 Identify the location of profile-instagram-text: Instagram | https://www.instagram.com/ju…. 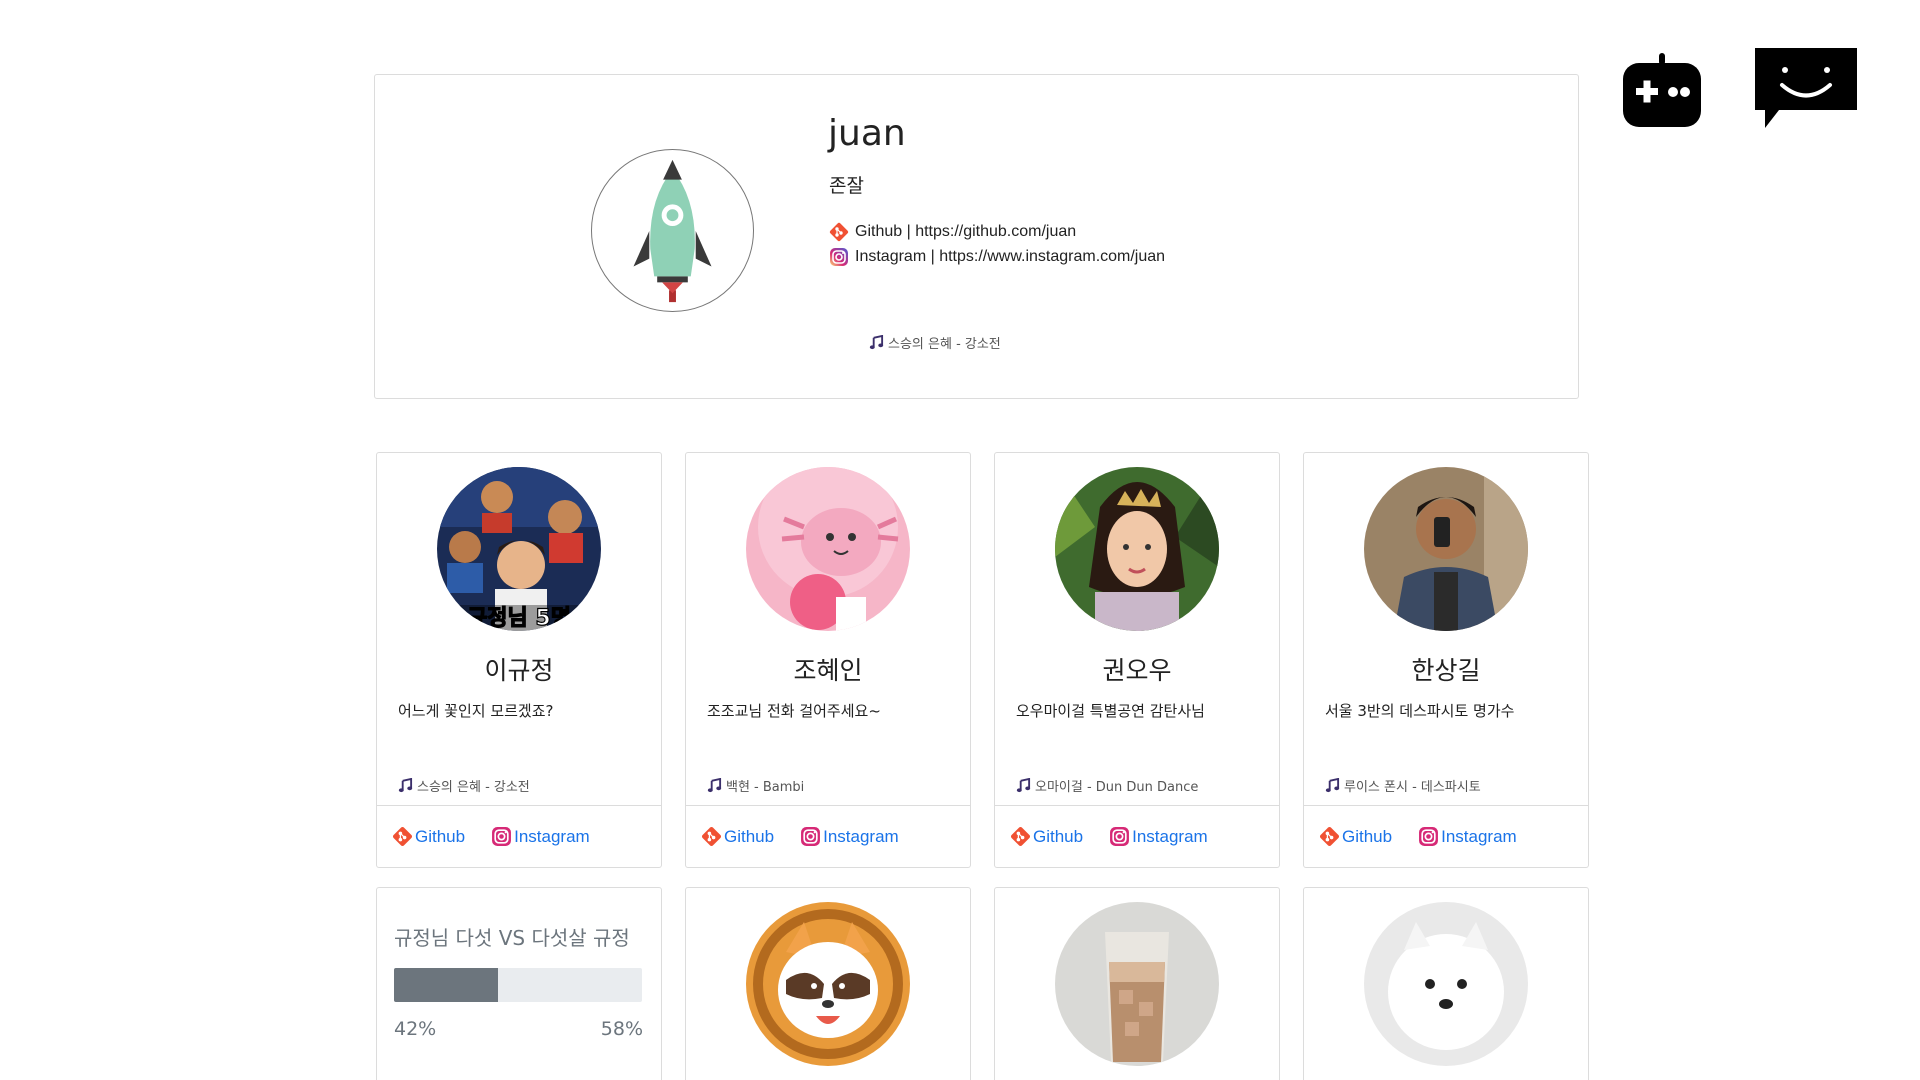
(1010, 256).